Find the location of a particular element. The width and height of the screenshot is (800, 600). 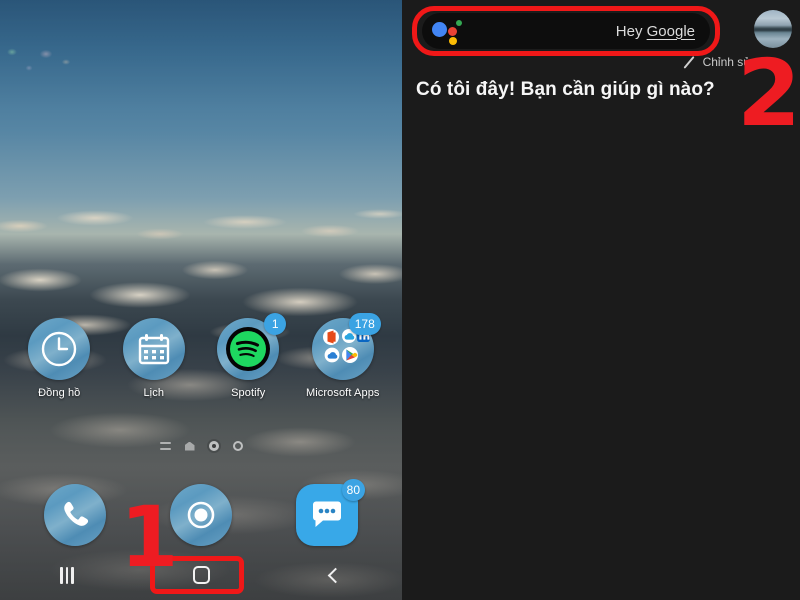

step-number-2: 2 is located at coordinates (768, 93).